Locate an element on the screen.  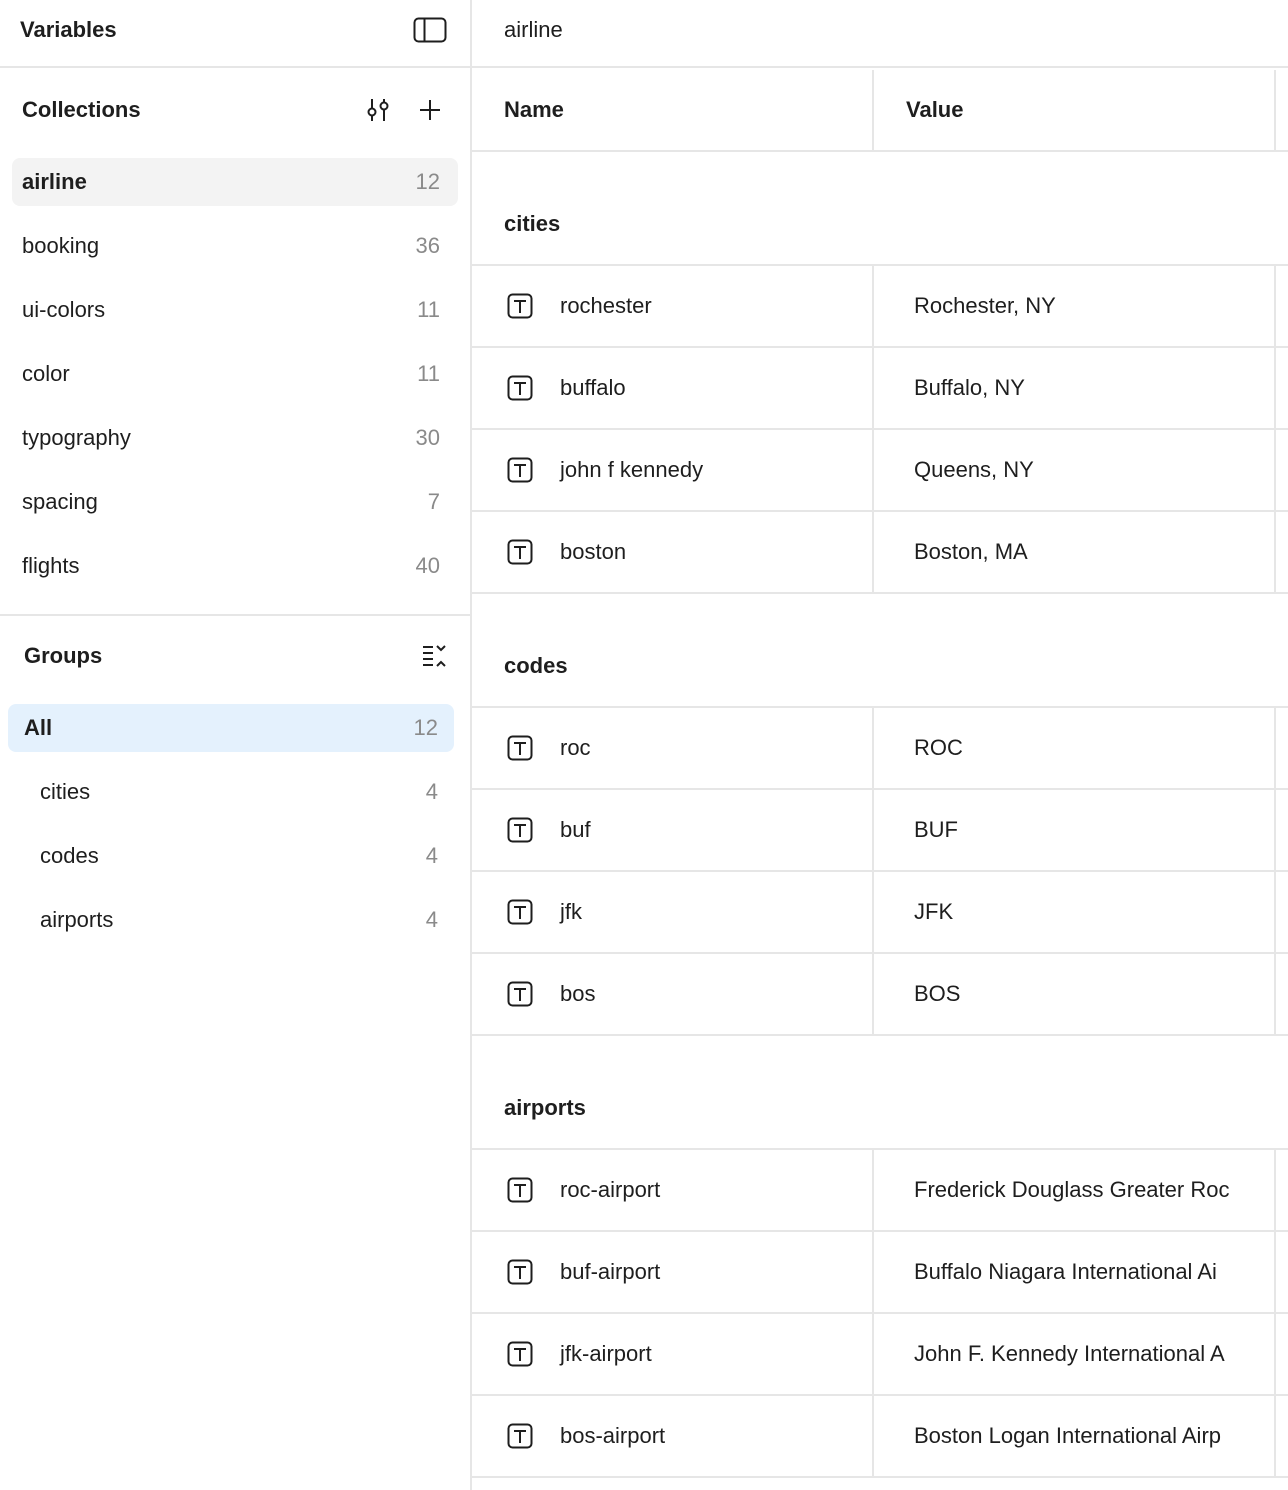
group-label: All is located at coordinates (38, 727).